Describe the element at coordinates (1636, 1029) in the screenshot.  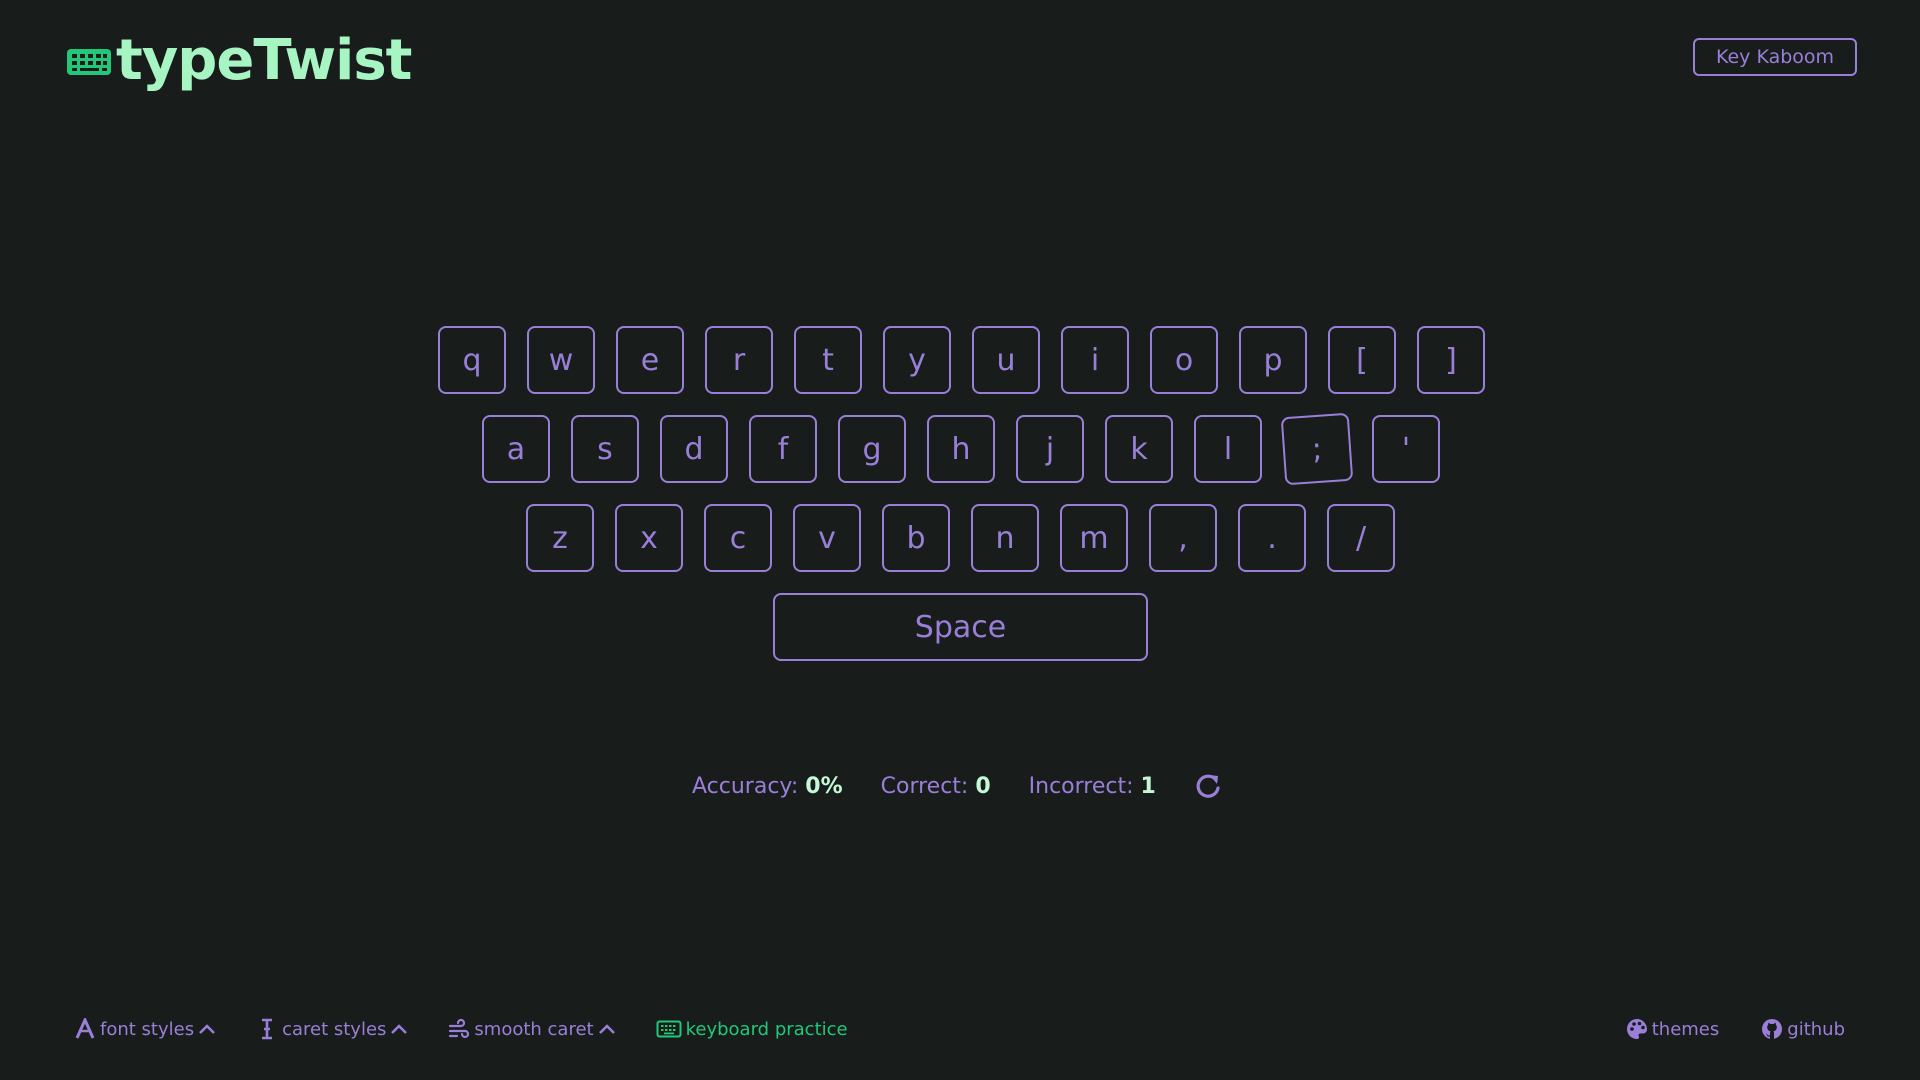
I see `palette-icon` at that location.